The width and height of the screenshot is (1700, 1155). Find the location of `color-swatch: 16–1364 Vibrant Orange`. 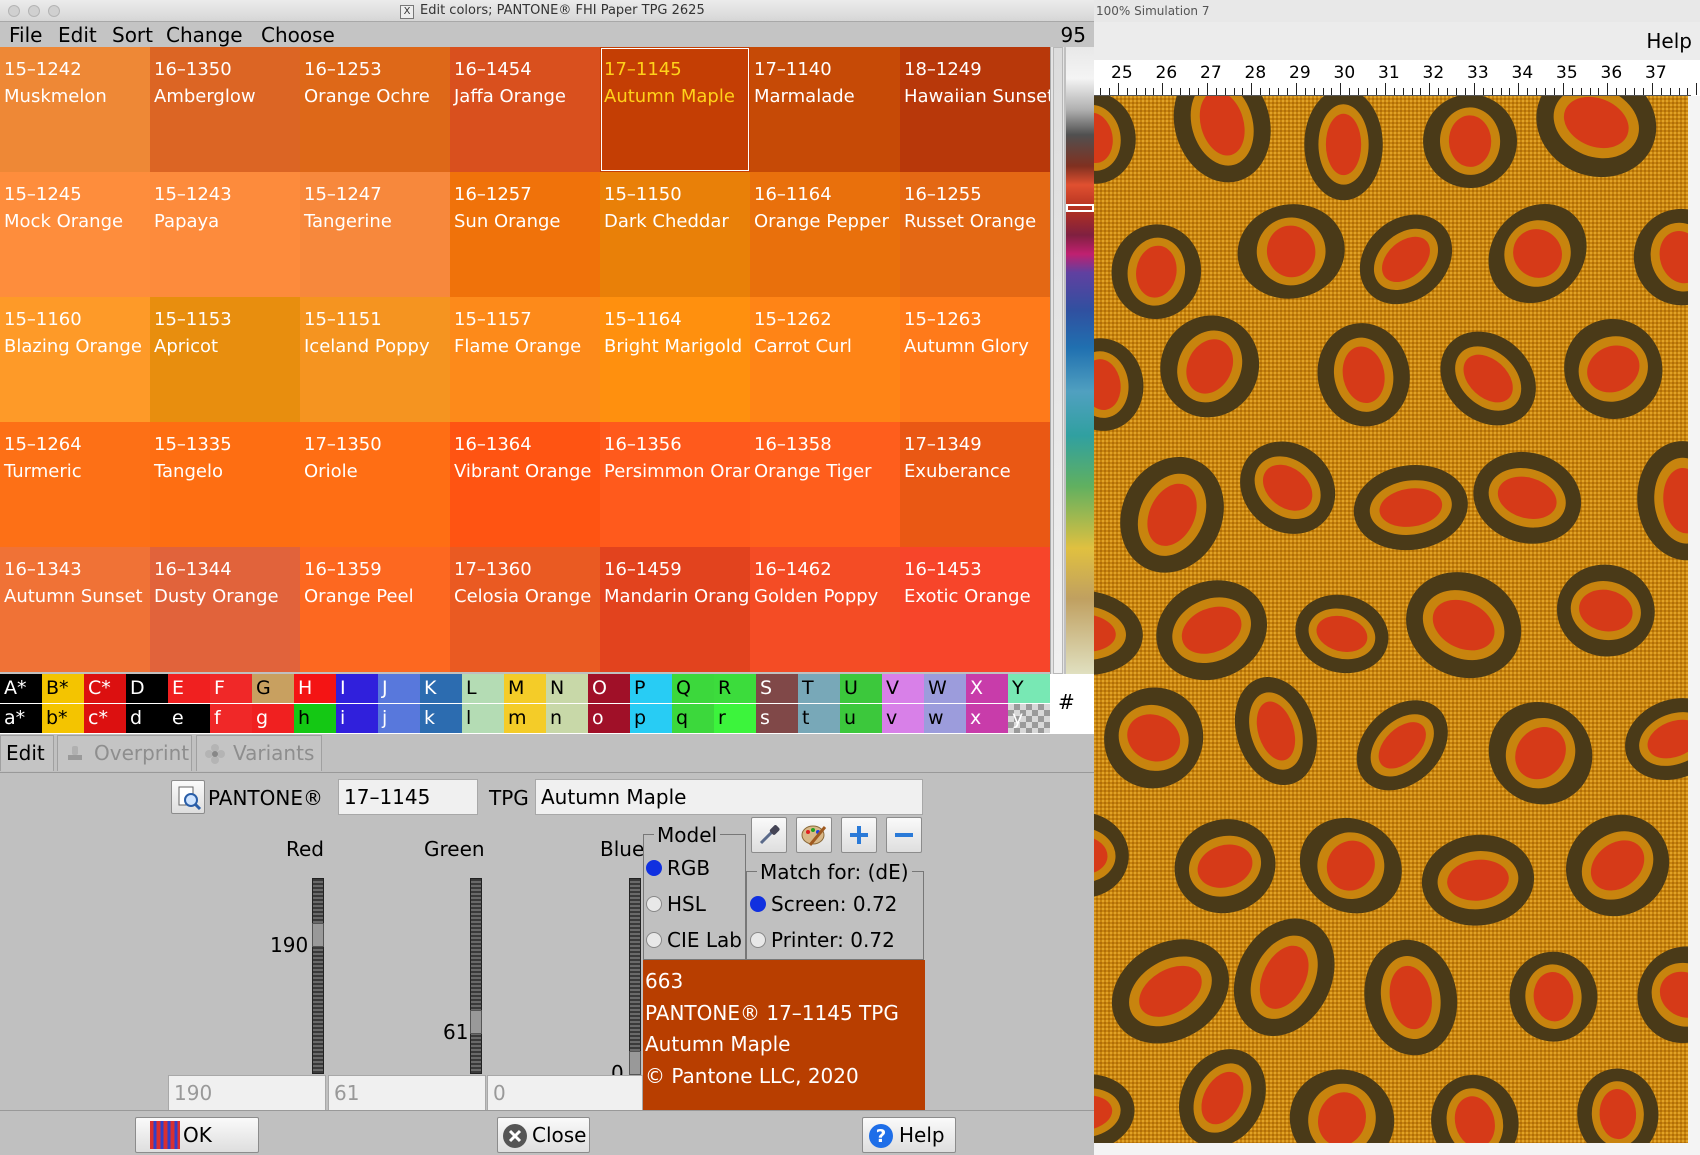

color-swatch: 16–1364 Vibrant Orange is located at coordinates (525, 484).